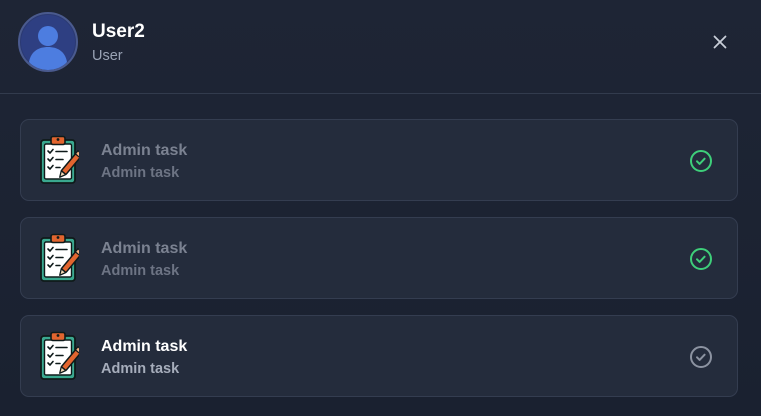  What do you see at coordinates (118, 31) in the screenshot?
I see `user-name: User2` at bounding box center [118, 31].